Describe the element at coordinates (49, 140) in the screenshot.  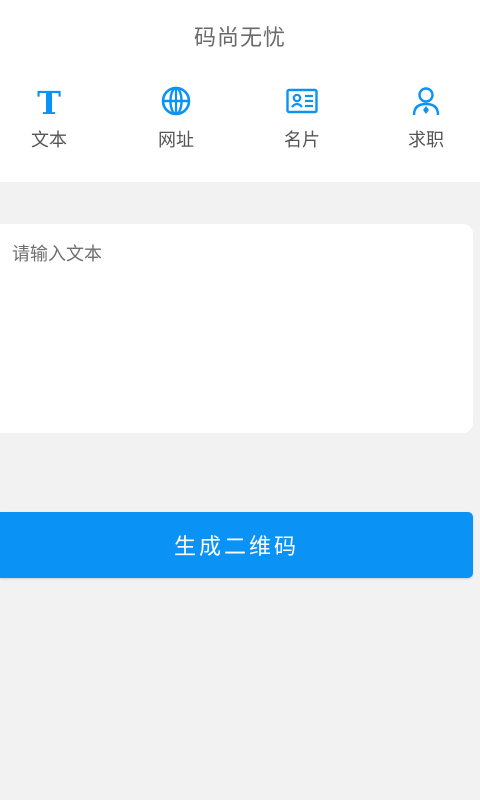
I see `tab-text-label: 文本` at that location.